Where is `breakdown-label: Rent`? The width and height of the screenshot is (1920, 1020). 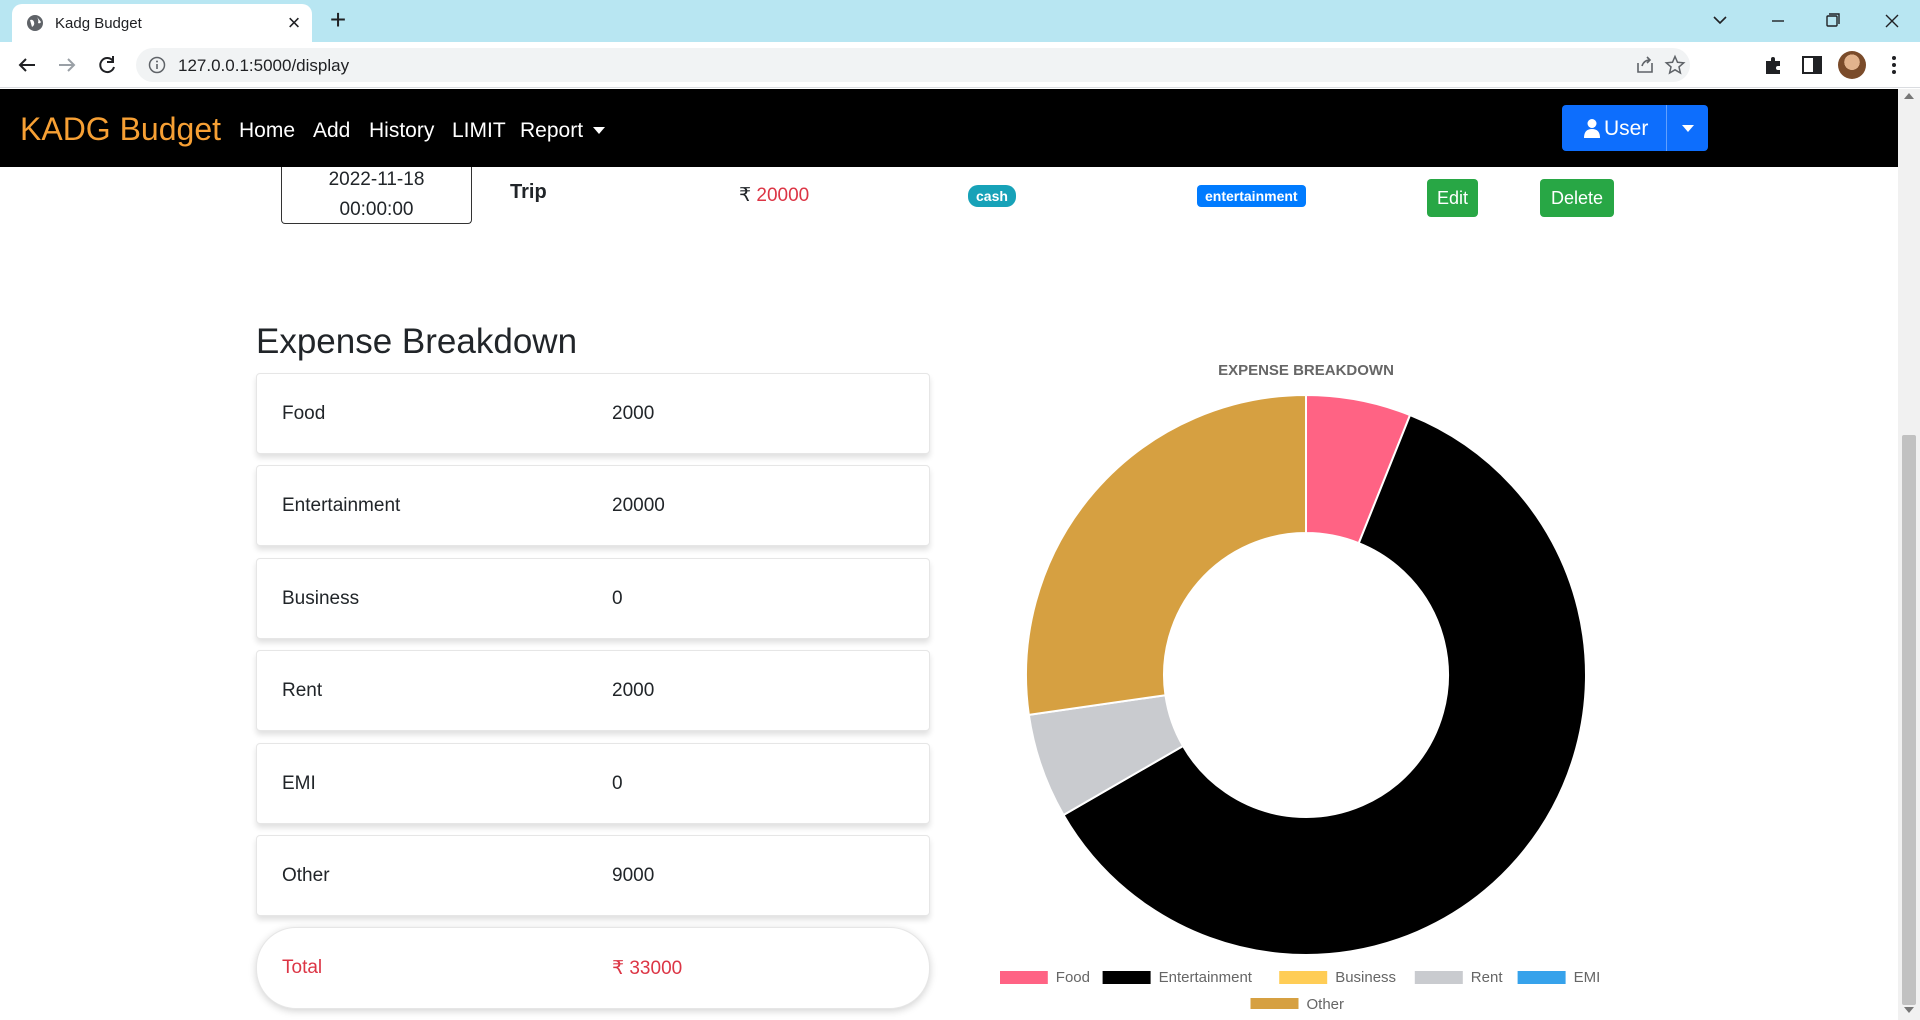 breakdown-label: Rent is located at coordinates (302, 690).